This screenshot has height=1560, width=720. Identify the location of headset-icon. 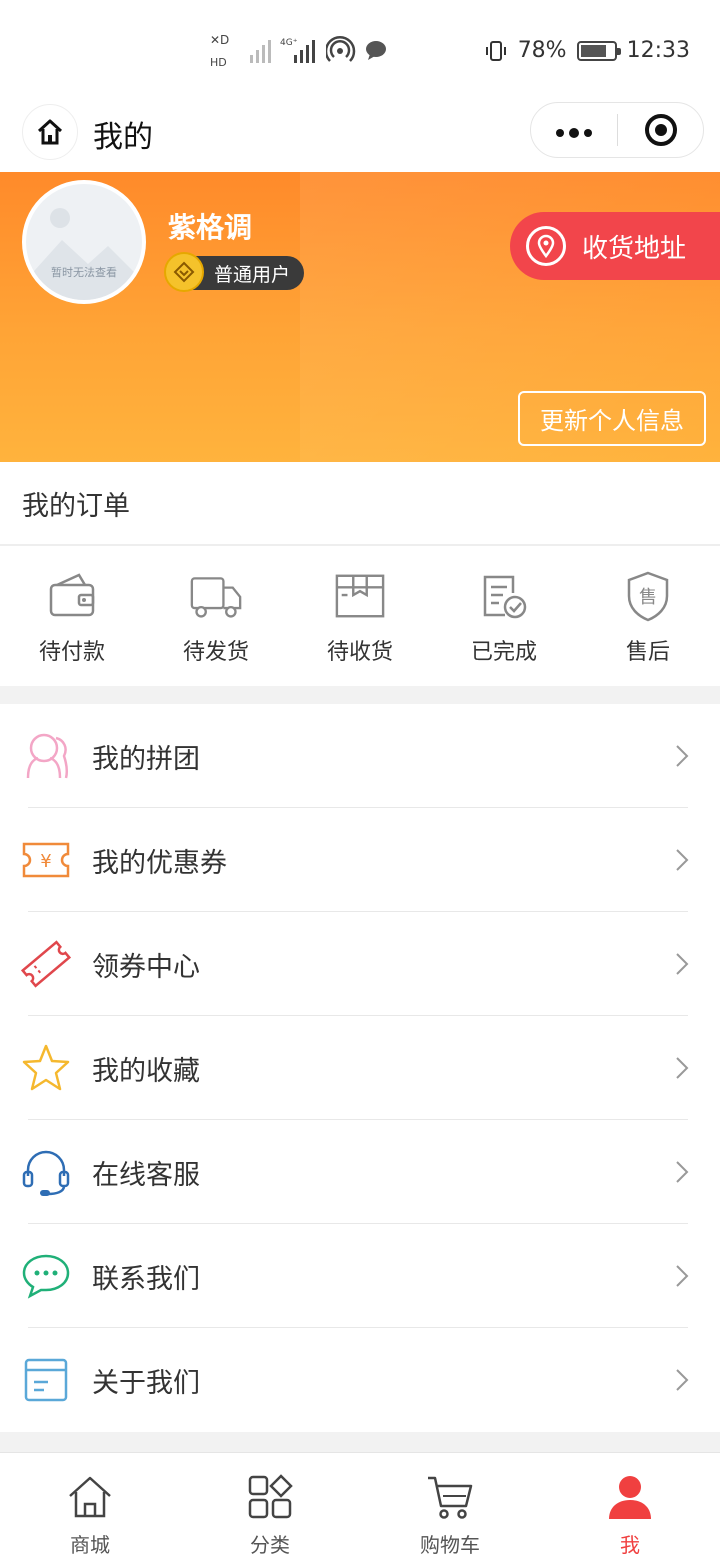
(46, 1172).